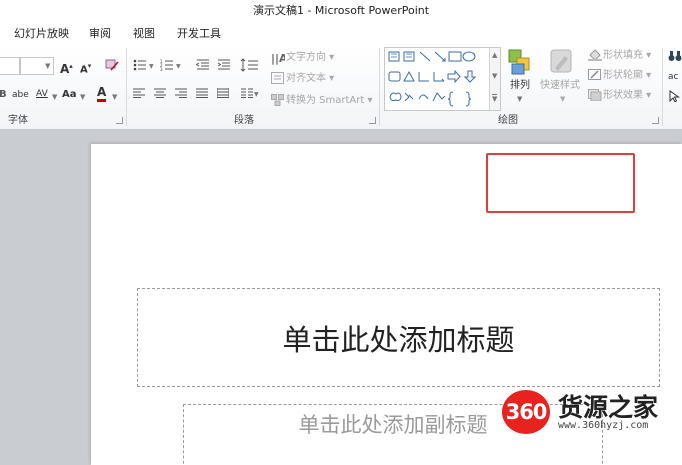 This screenshot has height=465, width=682. I want to click on paint-bucket-icon, so click(595, 55).